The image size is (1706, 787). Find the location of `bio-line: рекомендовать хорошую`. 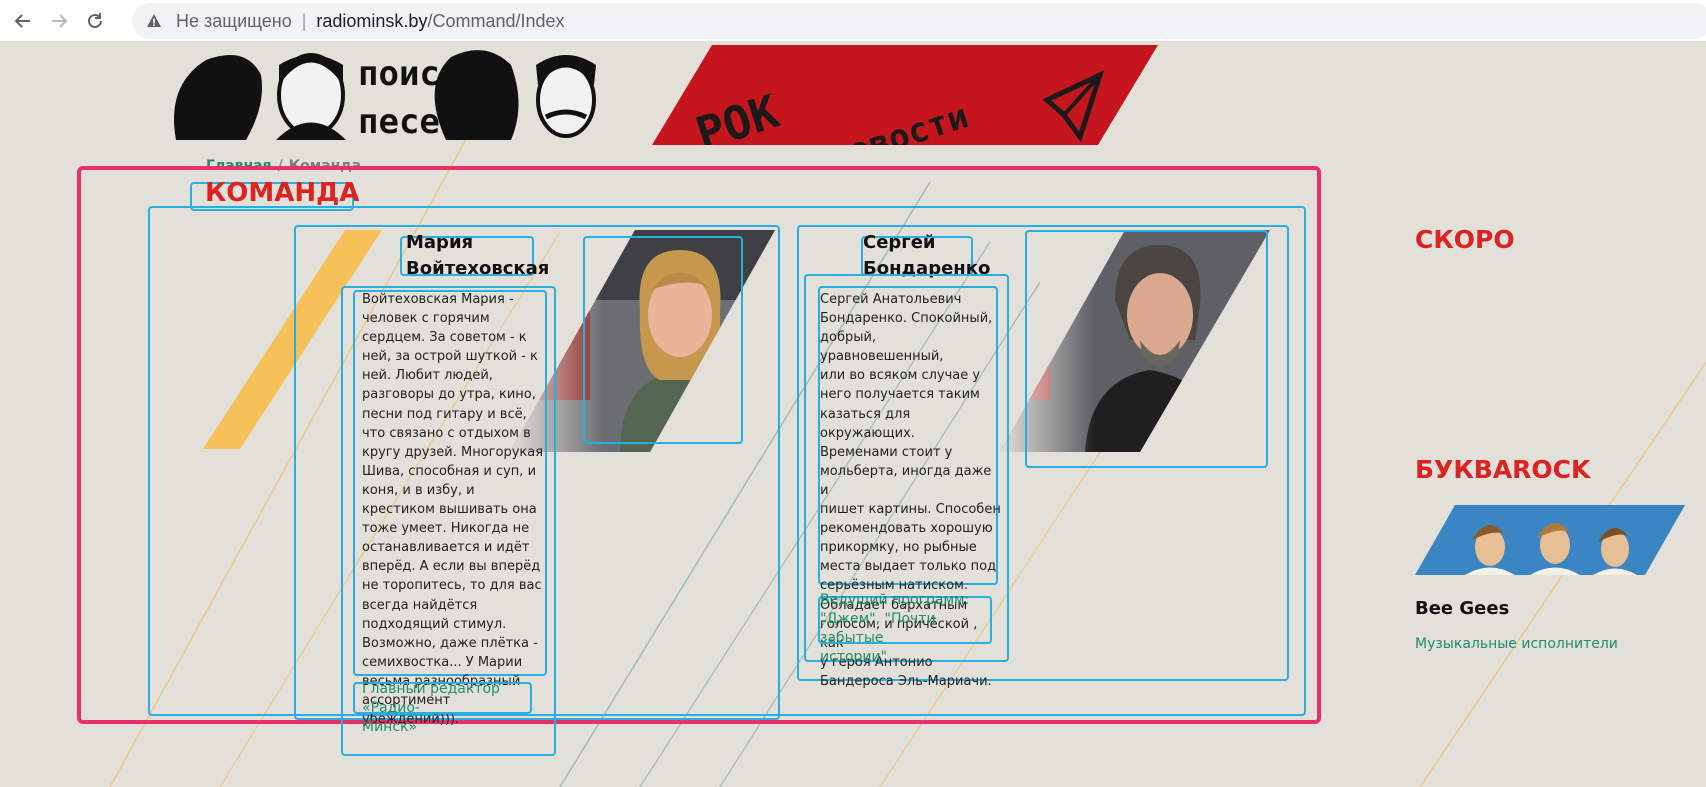

bio-line: рекомендовать хорошую is located at coordinates (906, 529).